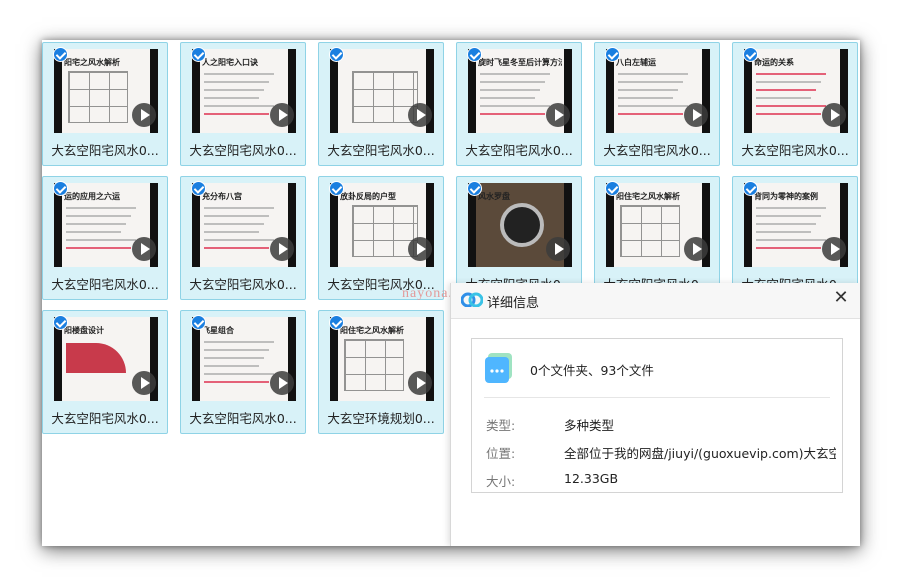  I want to click on cloud-logo-icon, so click(472, 299).